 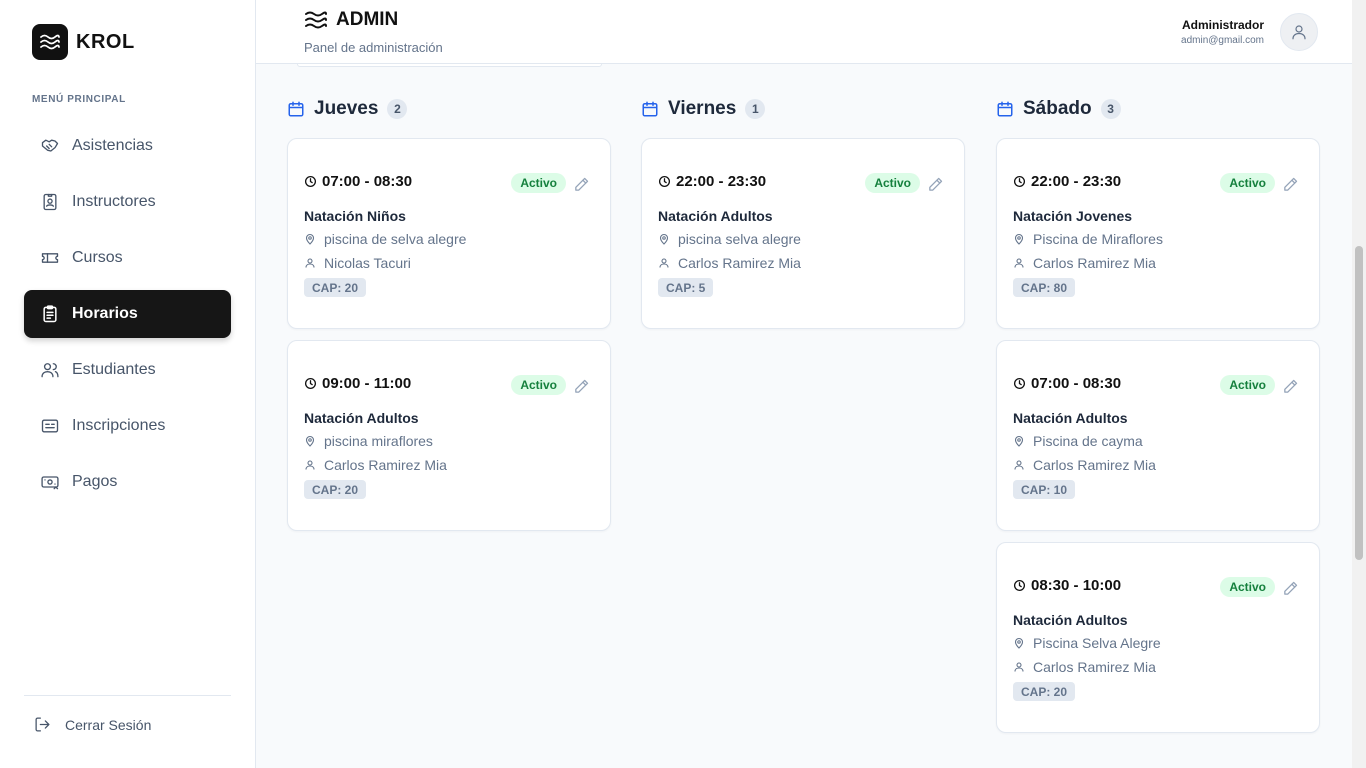 I want to click on avatar, so click(x=1299, y=32).